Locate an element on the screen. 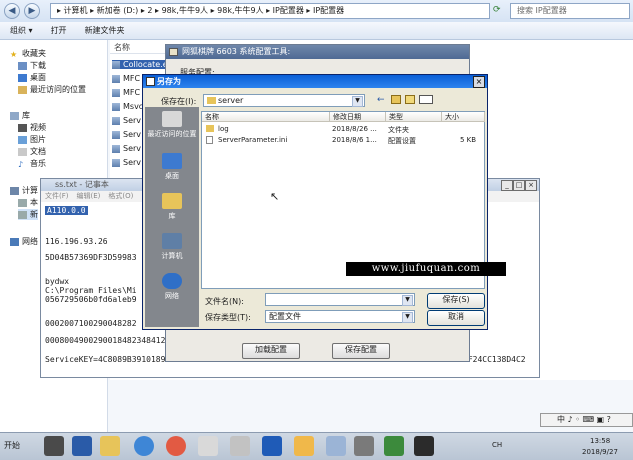 This screenshot has height=460, width=633. maximize-button: □ is located at coordinates (519, 185).